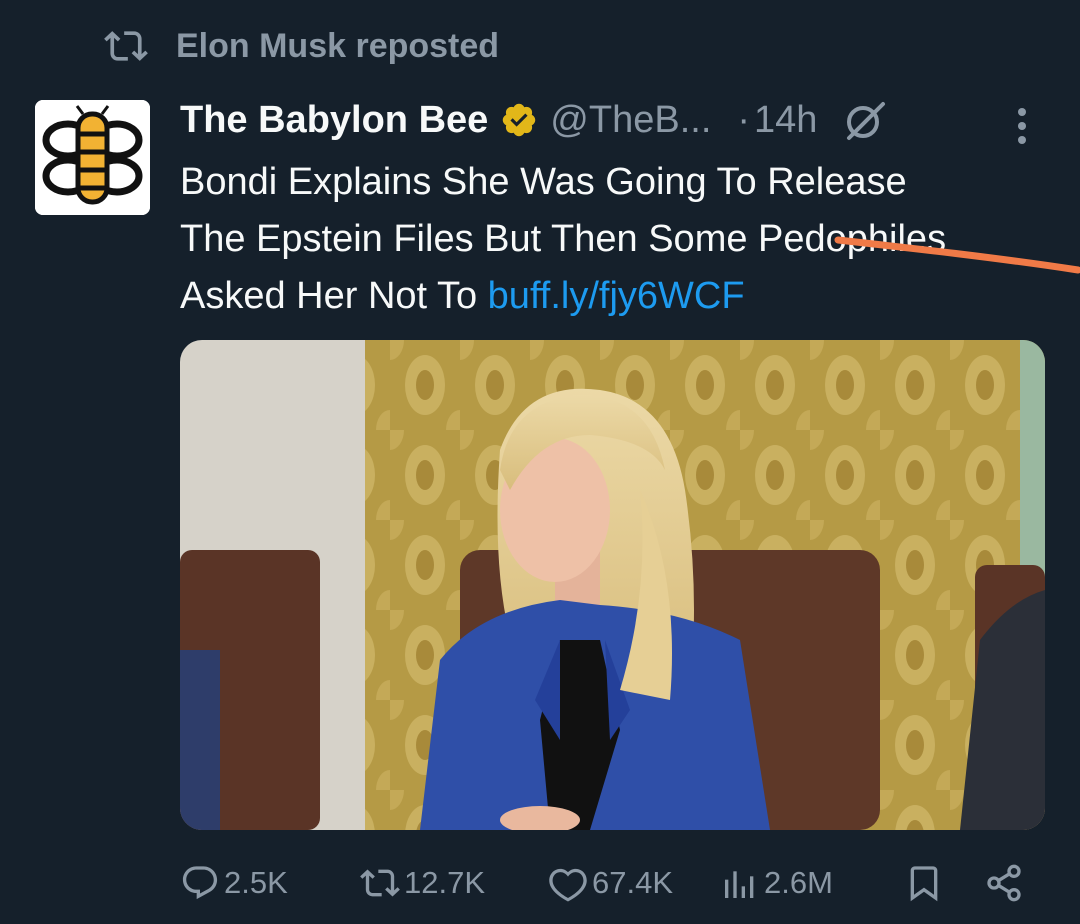  I want to click on repost-button: 12.7K, so click(422, 883).